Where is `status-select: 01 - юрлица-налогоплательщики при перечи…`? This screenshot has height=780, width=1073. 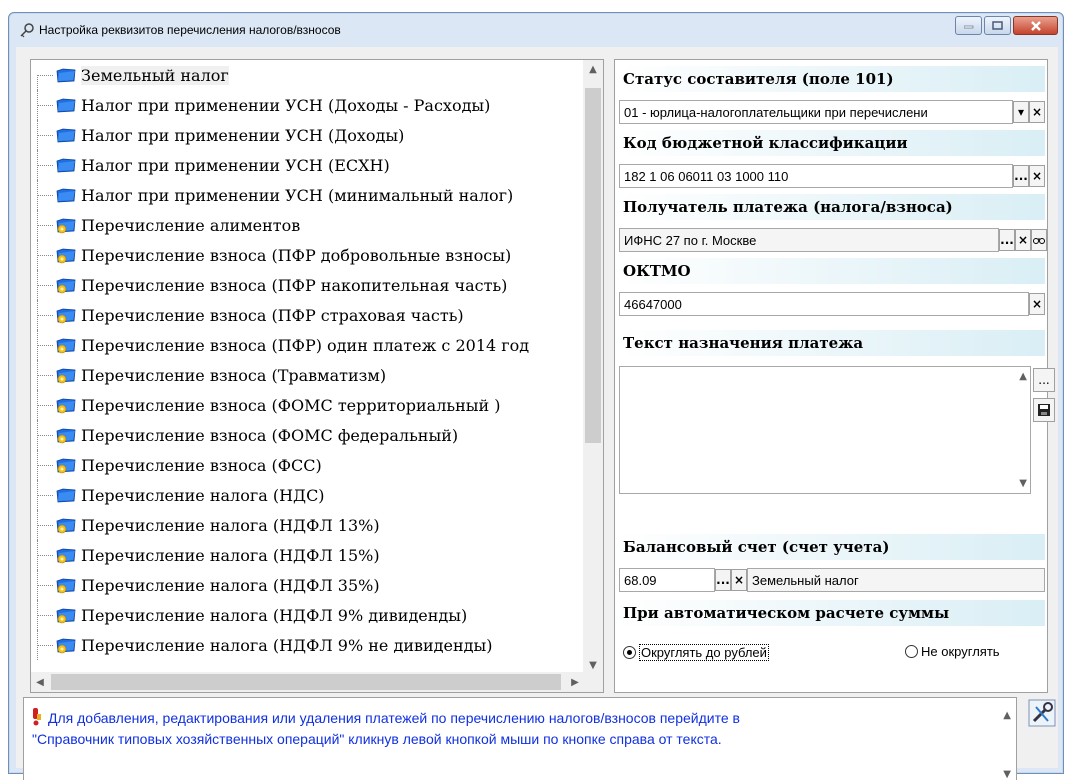 status-select: 01 - юрлица-налогоплательщики при перечи… is located at coordinates (816, 112).